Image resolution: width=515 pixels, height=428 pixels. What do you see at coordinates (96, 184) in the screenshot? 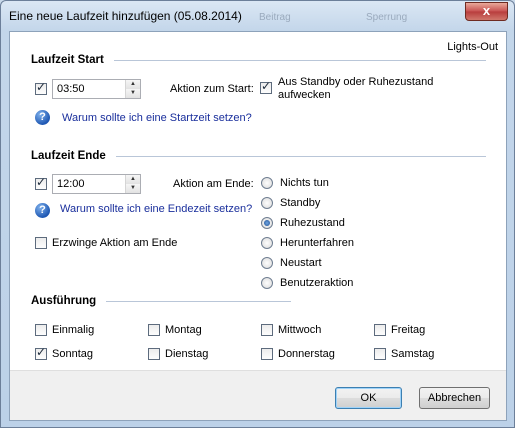
I see `end-time-stepper: 12:00 ▲ ▼` at bounding box center [96, 184].